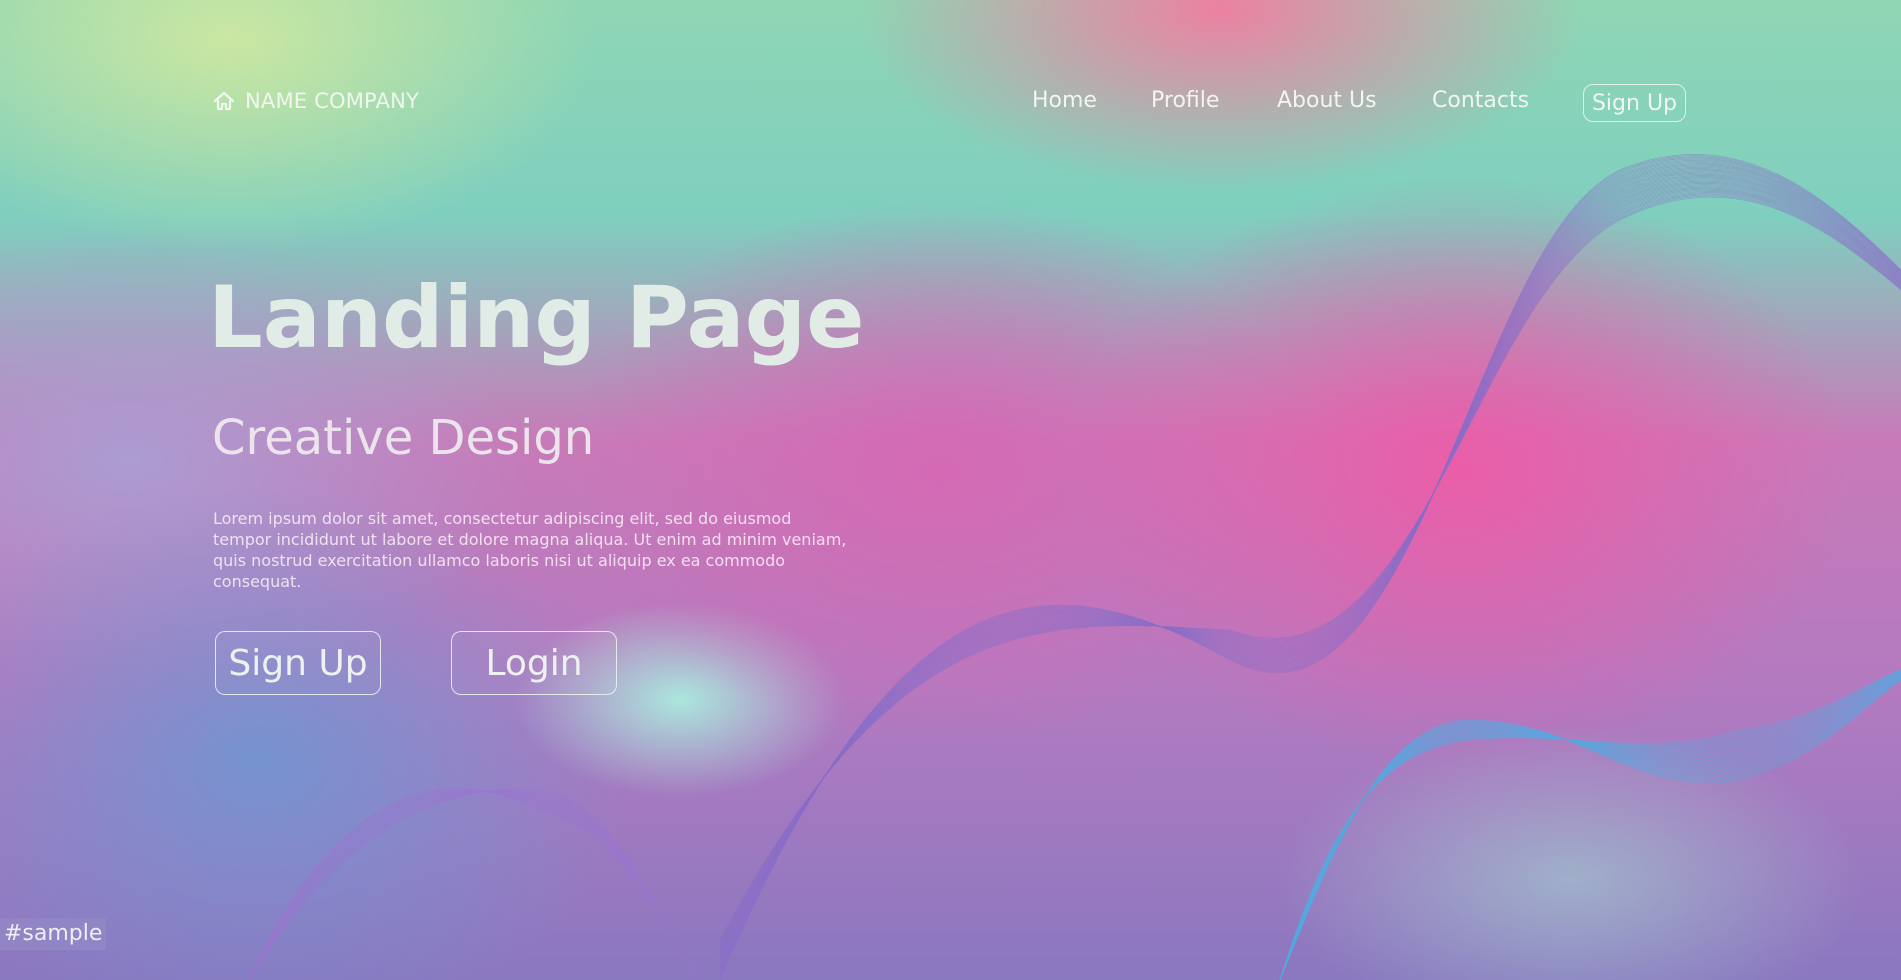 Image resolution: width=1901 pixels, height=980 pixels. I want to click on brand-name: NAME COMPANY, so click(332, 101).